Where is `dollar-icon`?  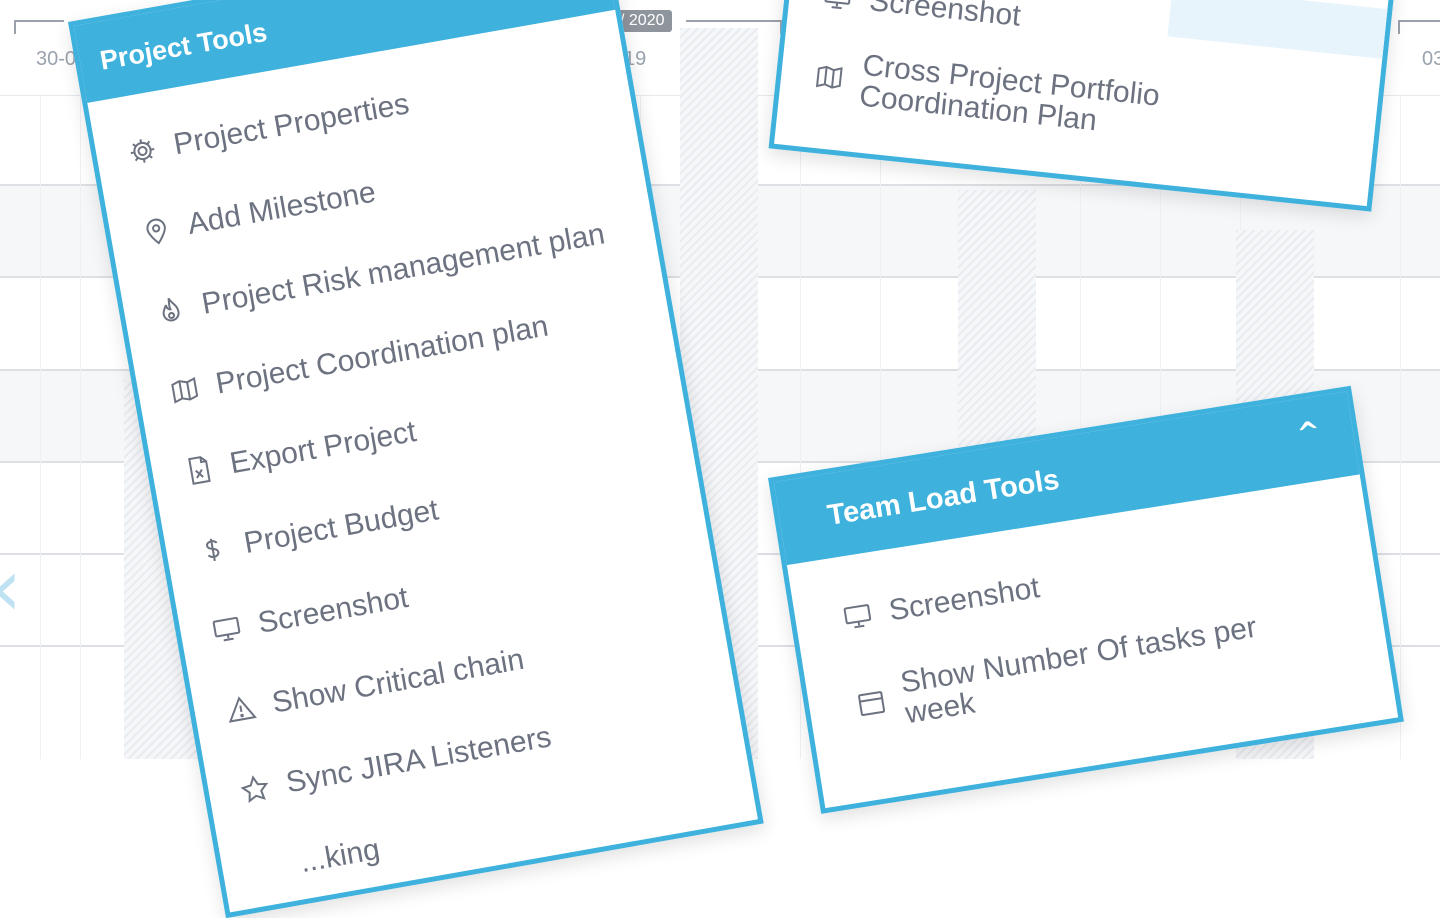
dollar-icon is located at coordinates (213, 550).